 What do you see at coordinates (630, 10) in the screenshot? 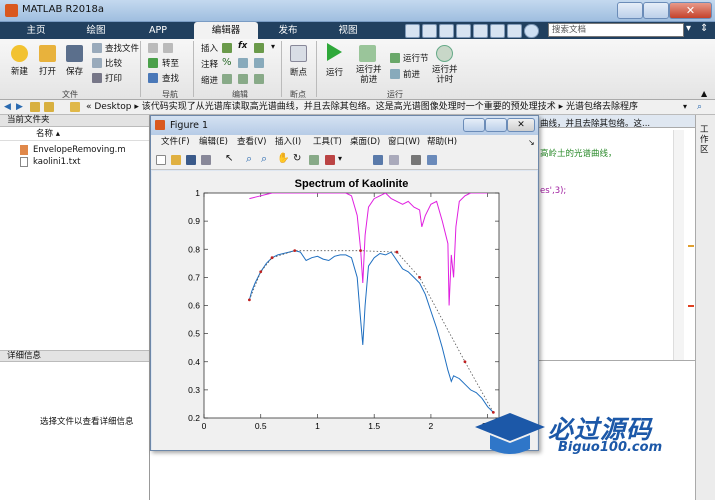
I see `minimize-button` at bounding box center [630, 10].